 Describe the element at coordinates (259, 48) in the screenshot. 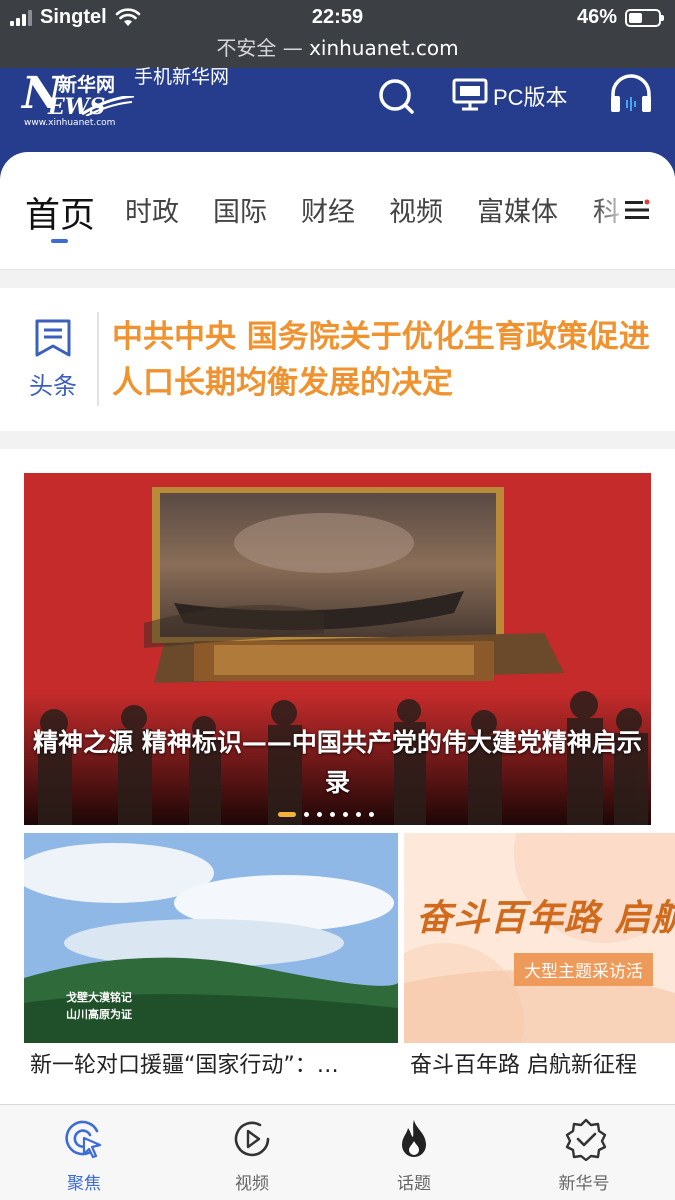

I see `security-label: 不安全 —` at that location.